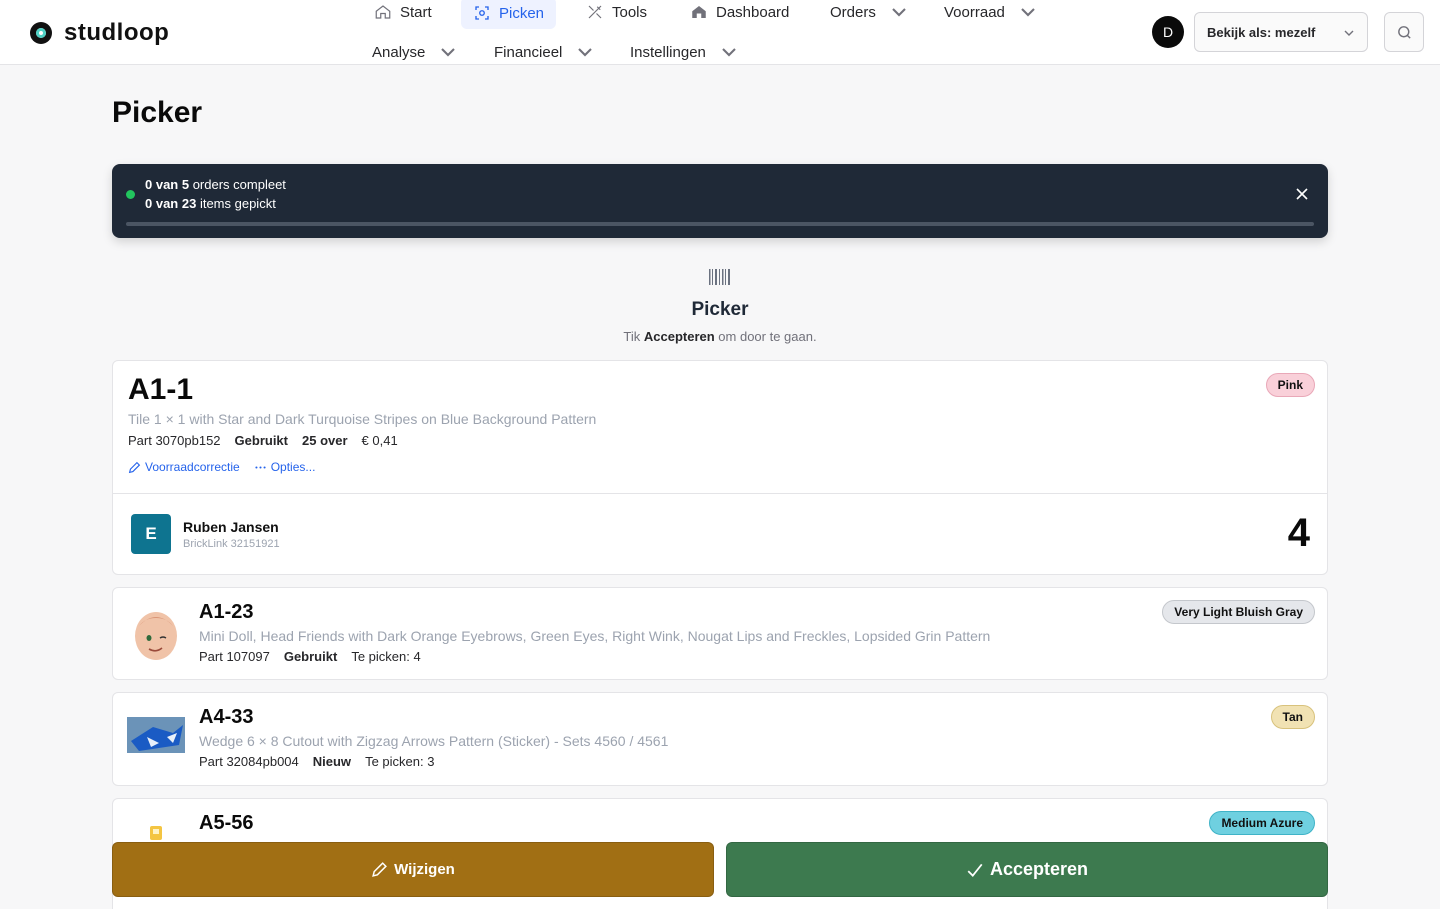  What do you see at coordinates (720, 493) in the screenshot?
I see `divider` at bounding box center [720, 493].